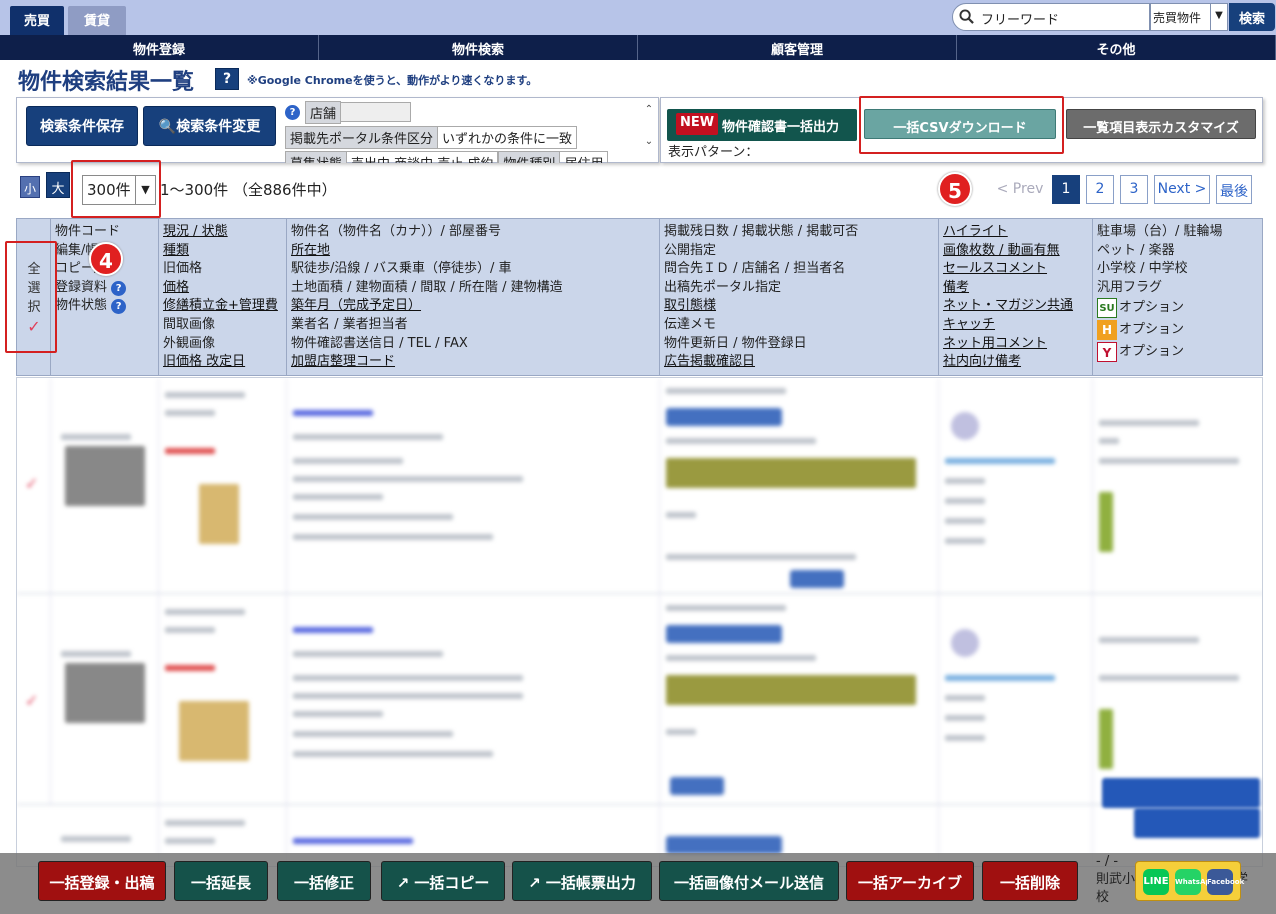 Image resolution: width=1276 pixels, height=914 pixels. Describe the element at coordinates (709, 361) in the screenshot. I see `sort-link: 広告掲載確認日` at that location.